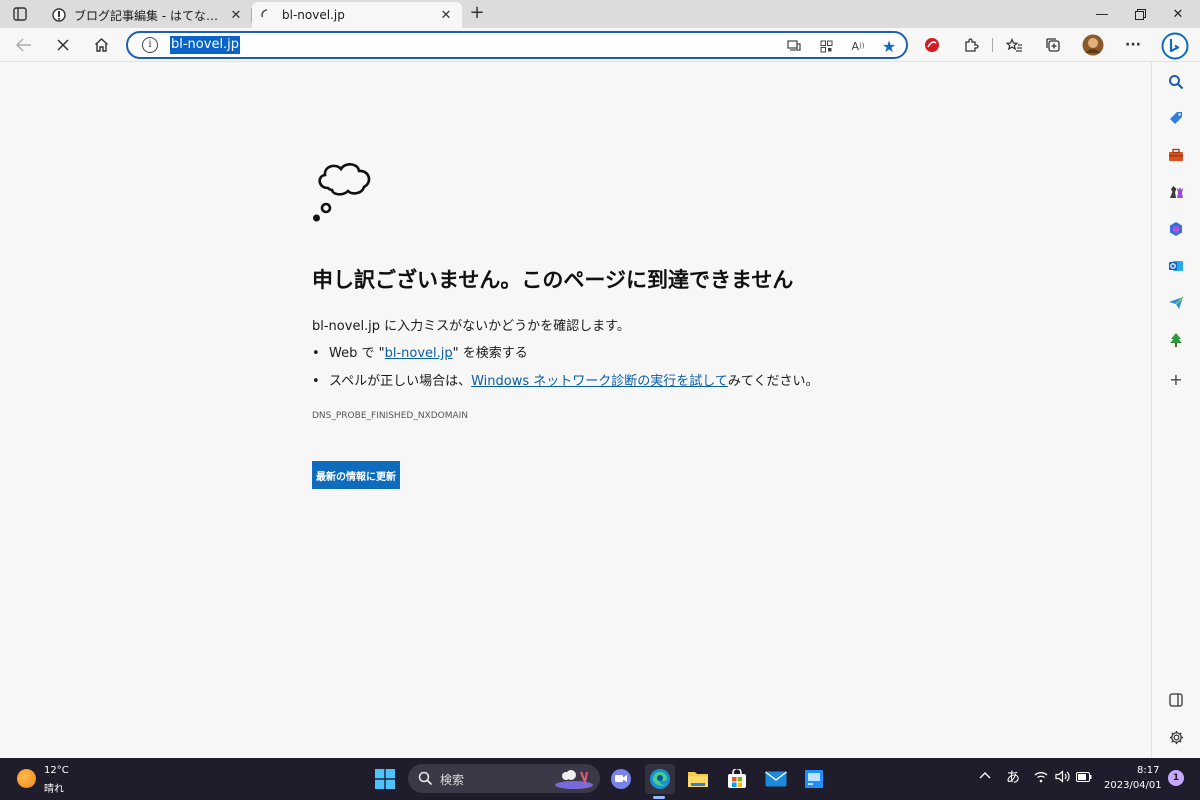 The width and height of the screenshot is (1200, 800). I want to click on sidebar-shopping-button, so click(1176, 118).